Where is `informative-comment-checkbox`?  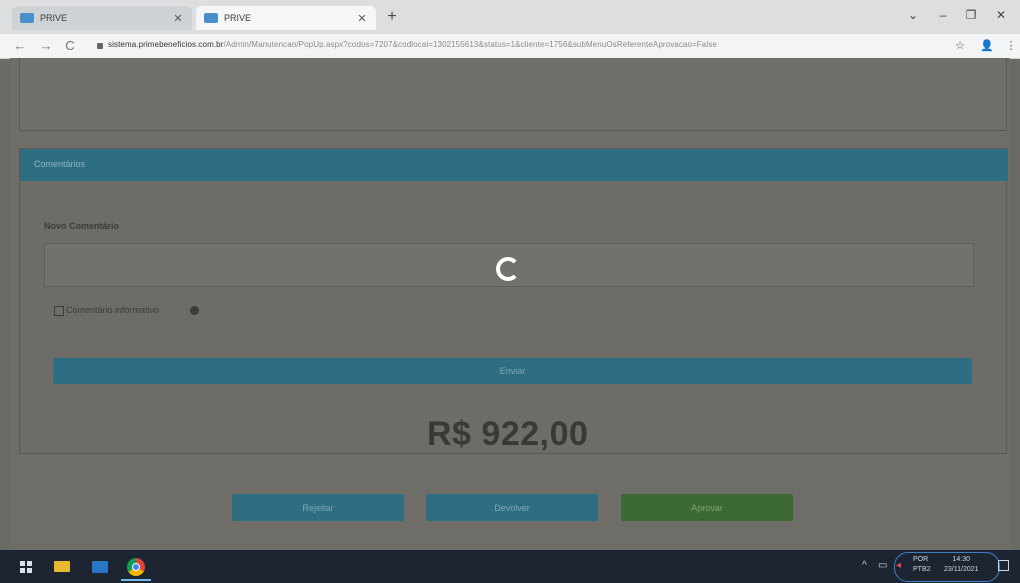 informative-comment-checkbox is located at coordinates (59, 311).